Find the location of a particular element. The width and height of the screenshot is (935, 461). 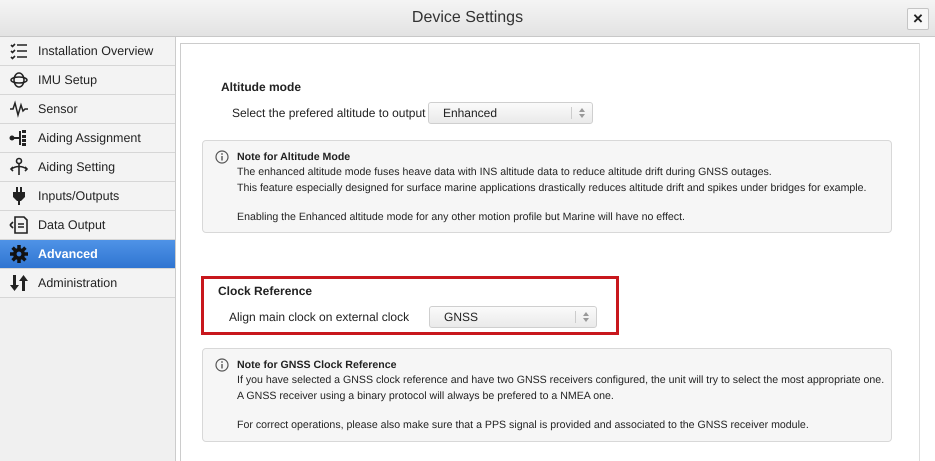

note-text: A GNSS receiver using a binary protocol will always be prefered to a NMEA one. is located at coordinates (425, 397).